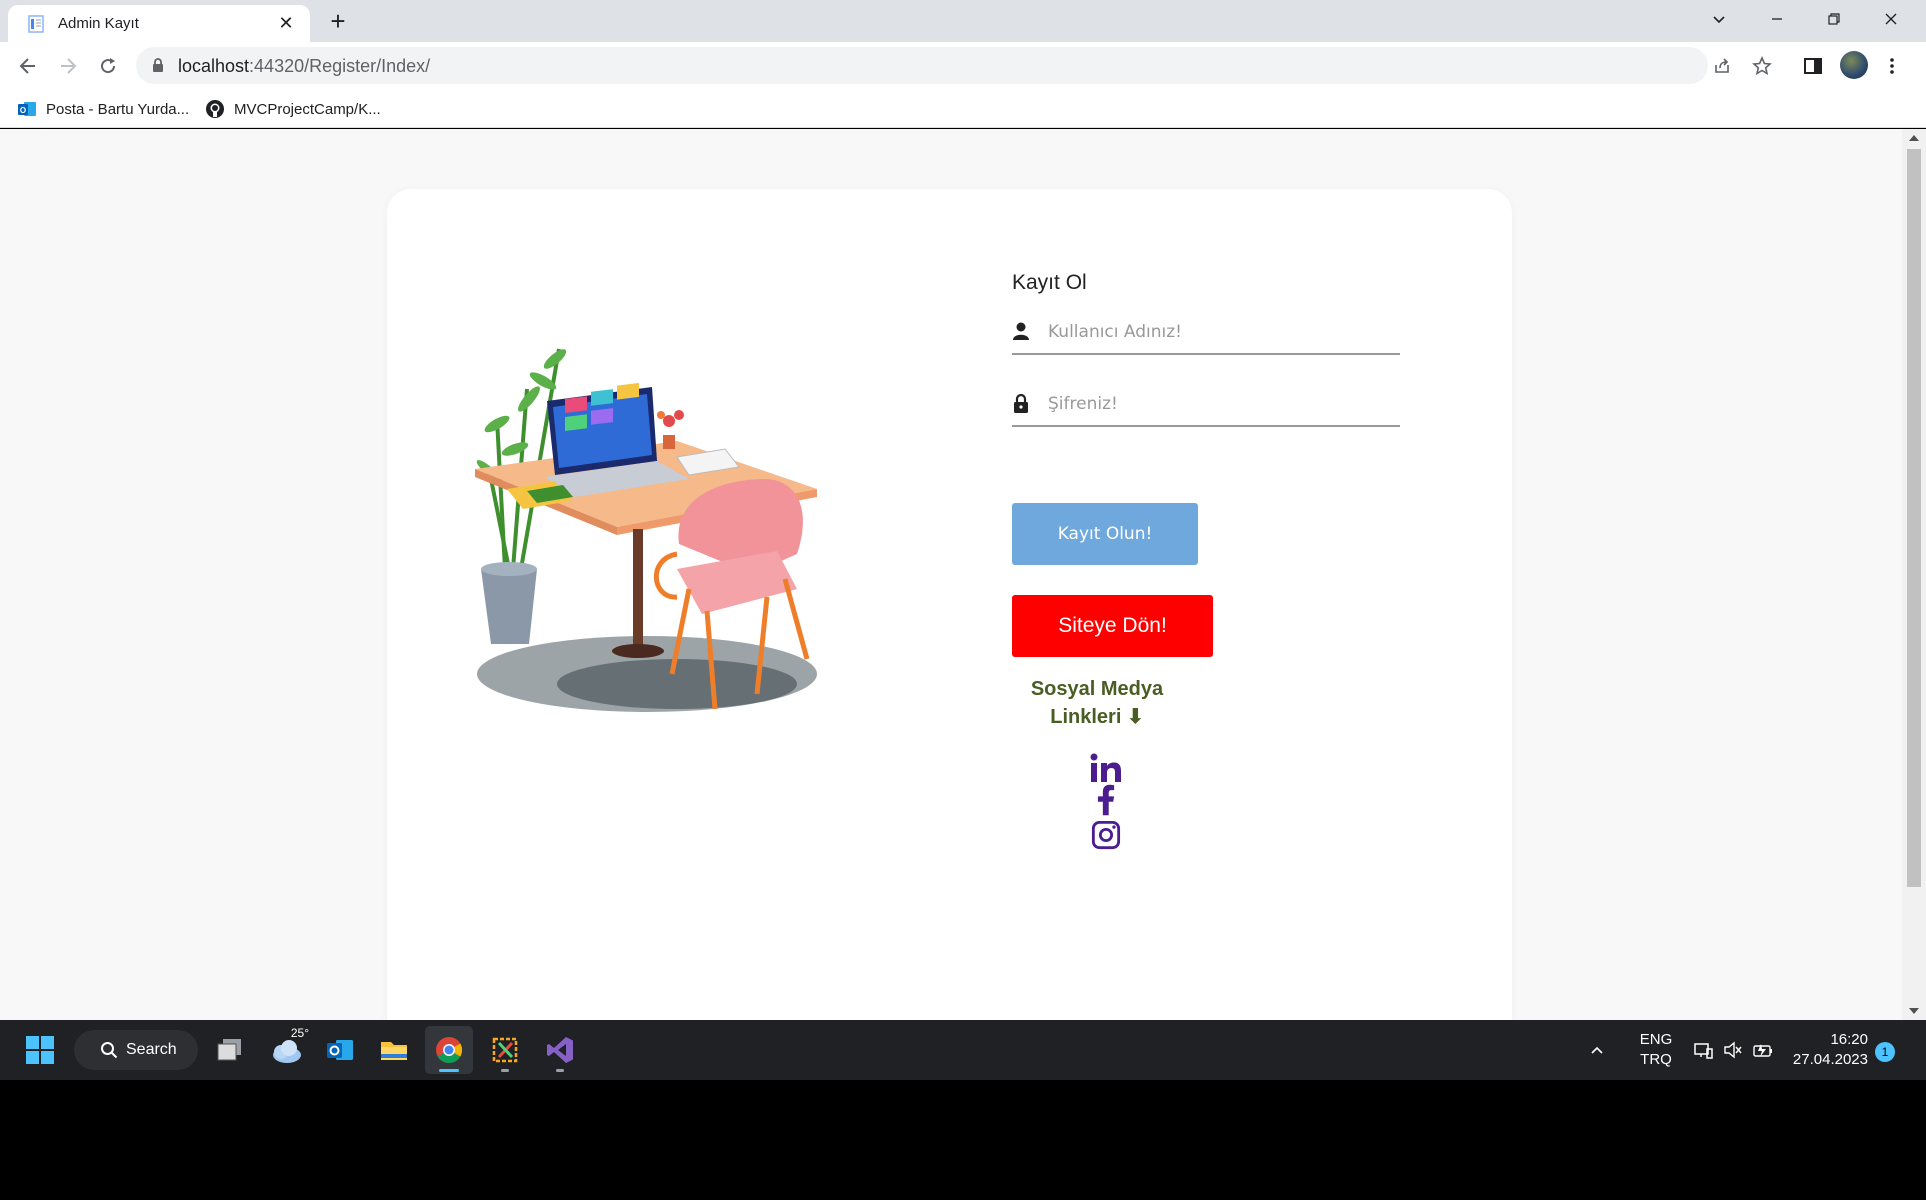  What do you see at coordinates (1914, 1011) in the screenshot?
I see `scroll-down-icon` at bounding box center [1914, 1011].